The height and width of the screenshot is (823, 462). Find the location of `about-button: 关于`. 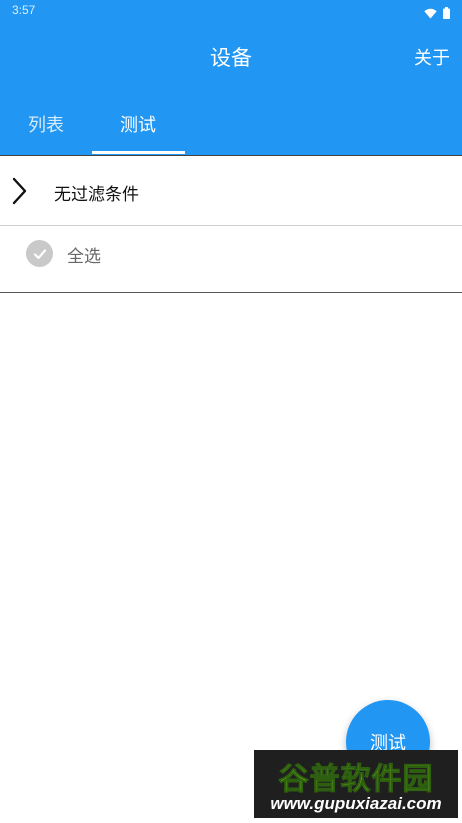

about-button: 关于 is located at coordinates (432, 57).